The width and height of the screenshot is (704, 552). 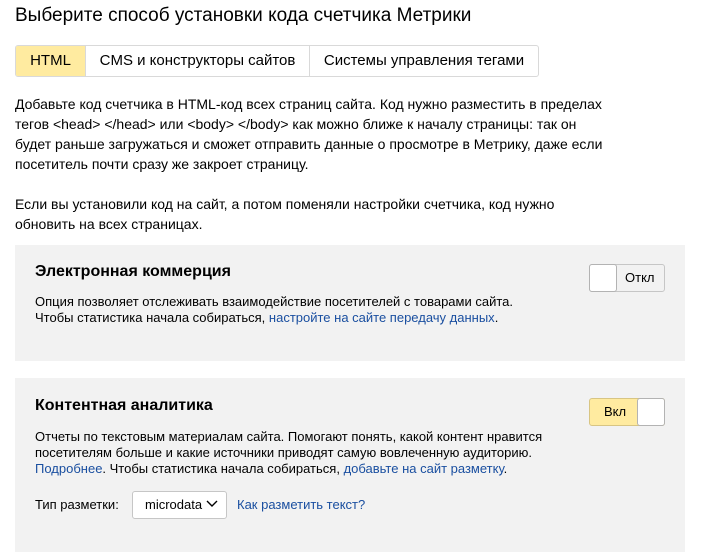 What do you see at coordinates (77, 504) in the screenshot?
I see `markup-type-label: Тип разметки:` at bounding box center [77, 504].